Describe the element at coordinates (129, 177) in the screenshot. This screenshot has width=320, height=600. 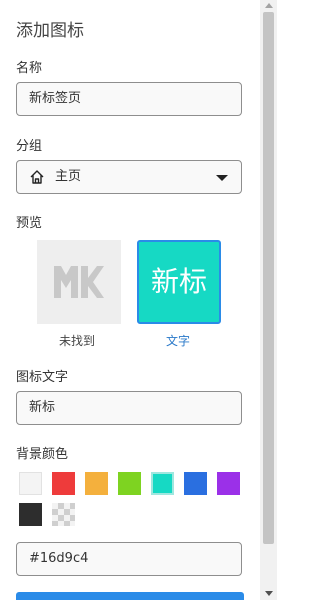
I see `group-select: 主页` at that location.